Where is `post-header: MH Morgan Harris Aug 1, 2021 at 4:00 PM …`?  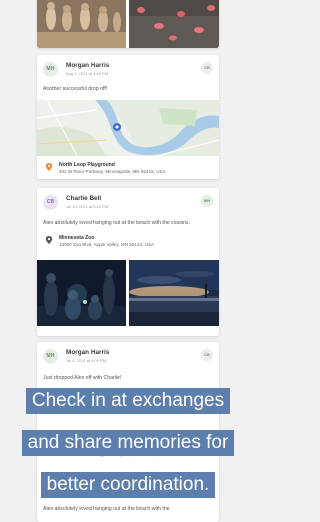
post-header: MH Morgan Harris Aug 1, 2021 at 4:00 PM … is located at coordinates (128, 68).